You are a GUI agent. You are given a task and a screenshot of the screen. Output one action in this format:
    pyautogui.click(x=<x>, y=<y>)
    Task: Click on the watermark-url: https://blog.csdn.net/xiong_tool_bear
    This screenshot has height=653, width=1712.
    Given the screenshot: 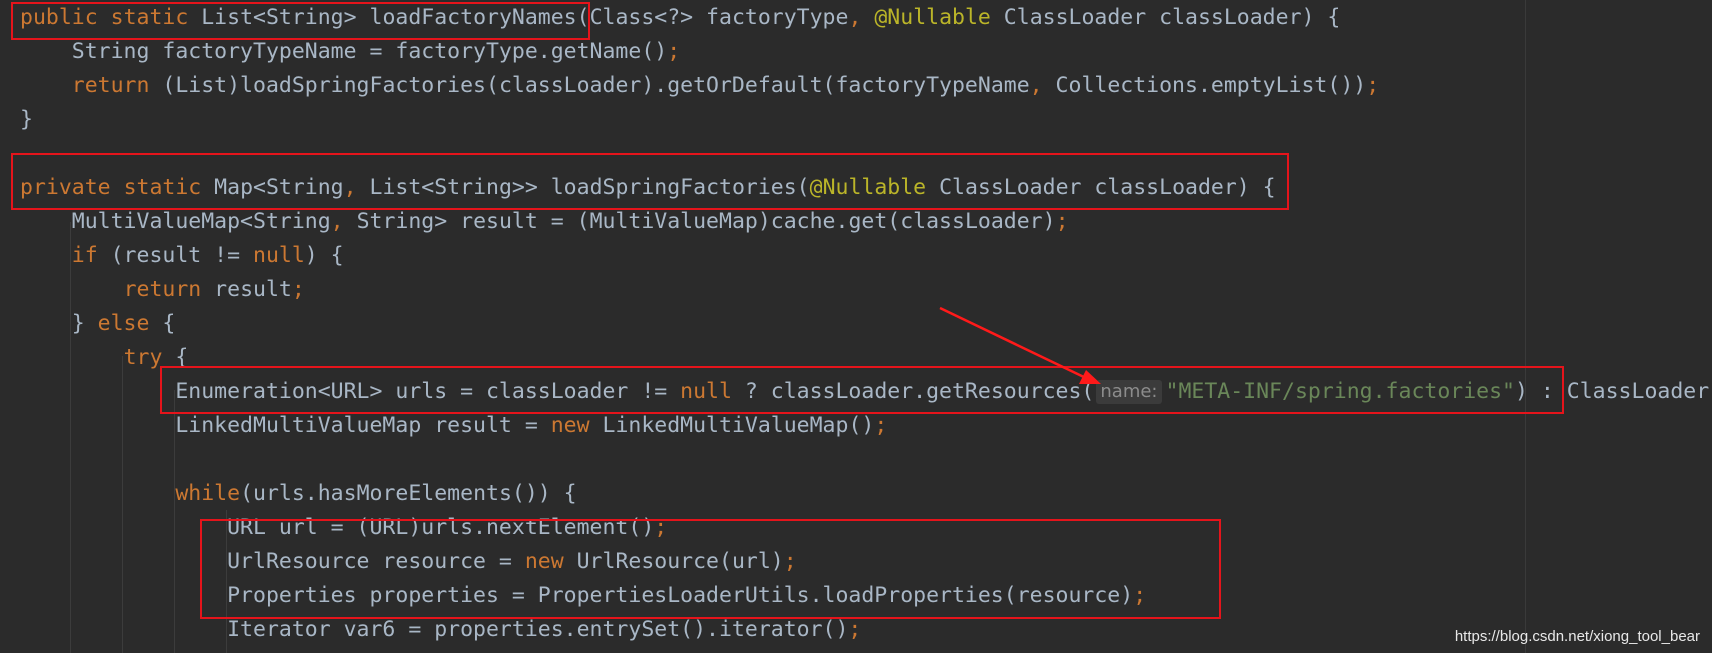 What is the action you would take?
    pyautogui.click(x=1577, y=636)
    